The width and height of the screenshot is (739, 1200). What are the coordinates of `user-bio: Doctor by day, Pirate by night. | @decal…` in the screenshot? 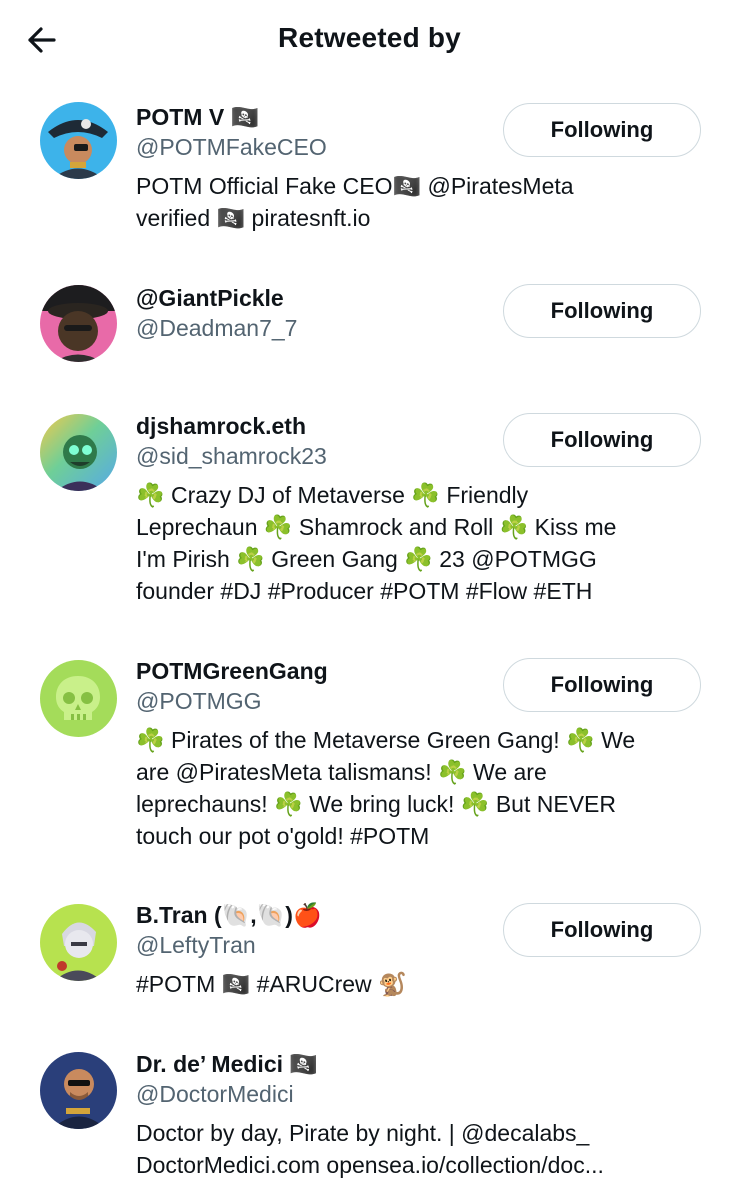 It's located at (370, 1149).